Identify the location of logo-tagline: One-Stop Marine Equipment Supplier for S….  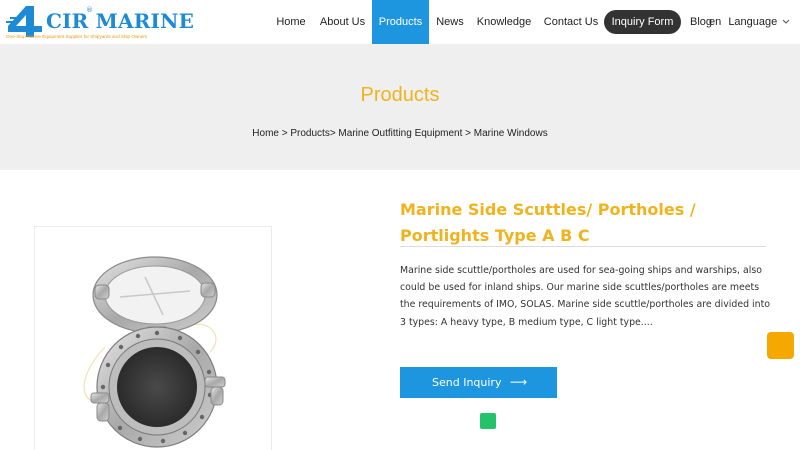
(77, 36).